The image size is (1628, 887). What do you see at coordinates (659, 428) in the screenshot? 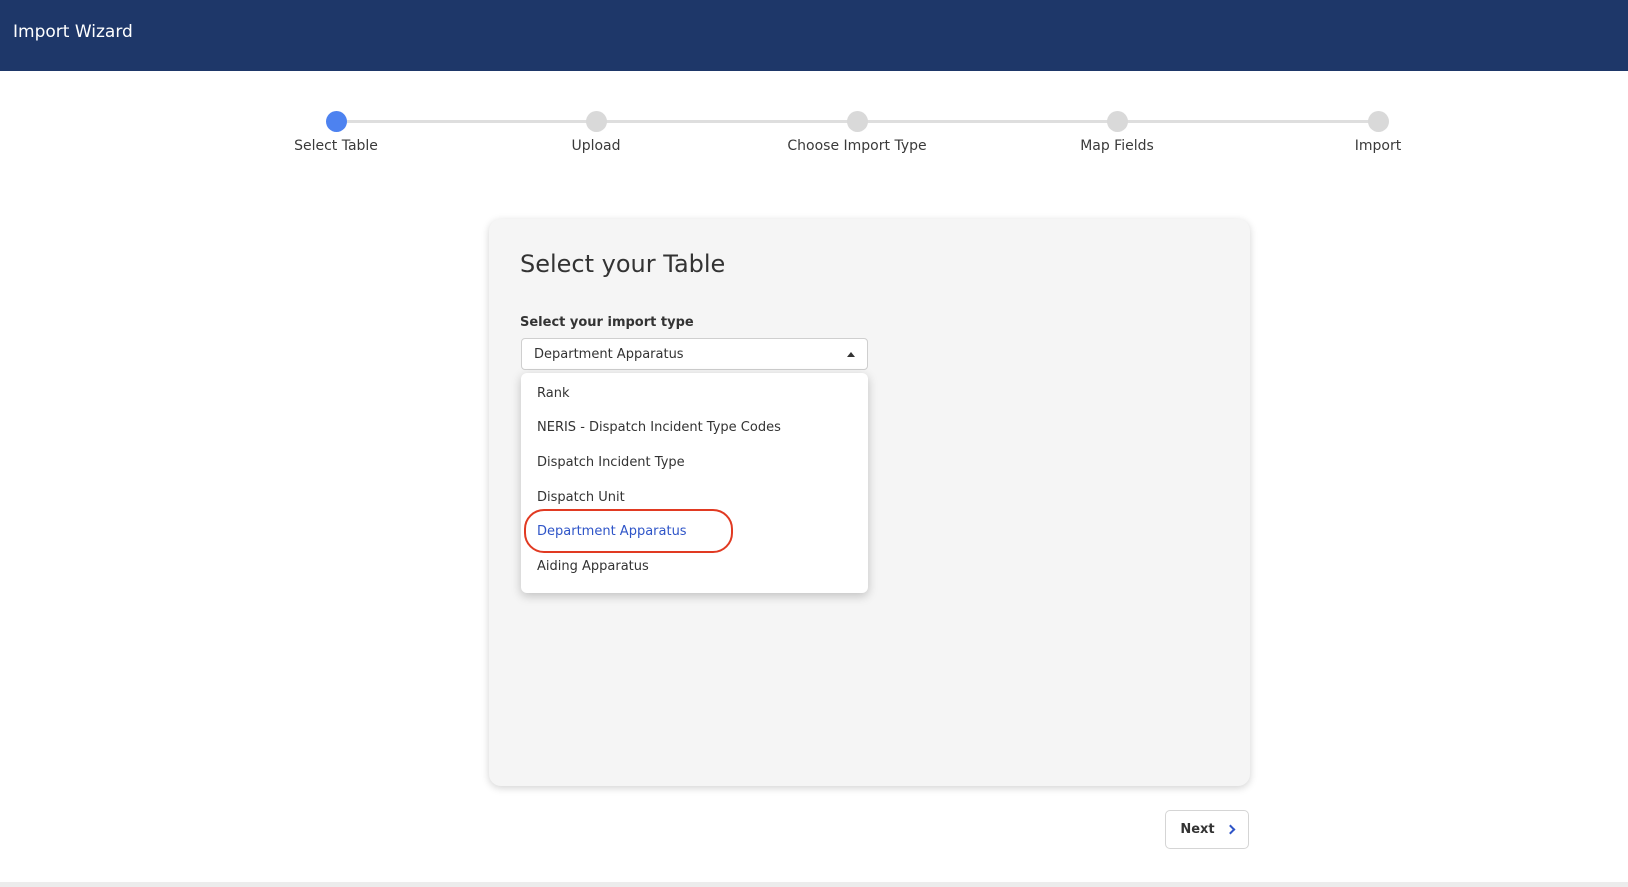
I see `option-label: NERIS - Dispatch Incident Type Codes` at bounding box center [659, 428].